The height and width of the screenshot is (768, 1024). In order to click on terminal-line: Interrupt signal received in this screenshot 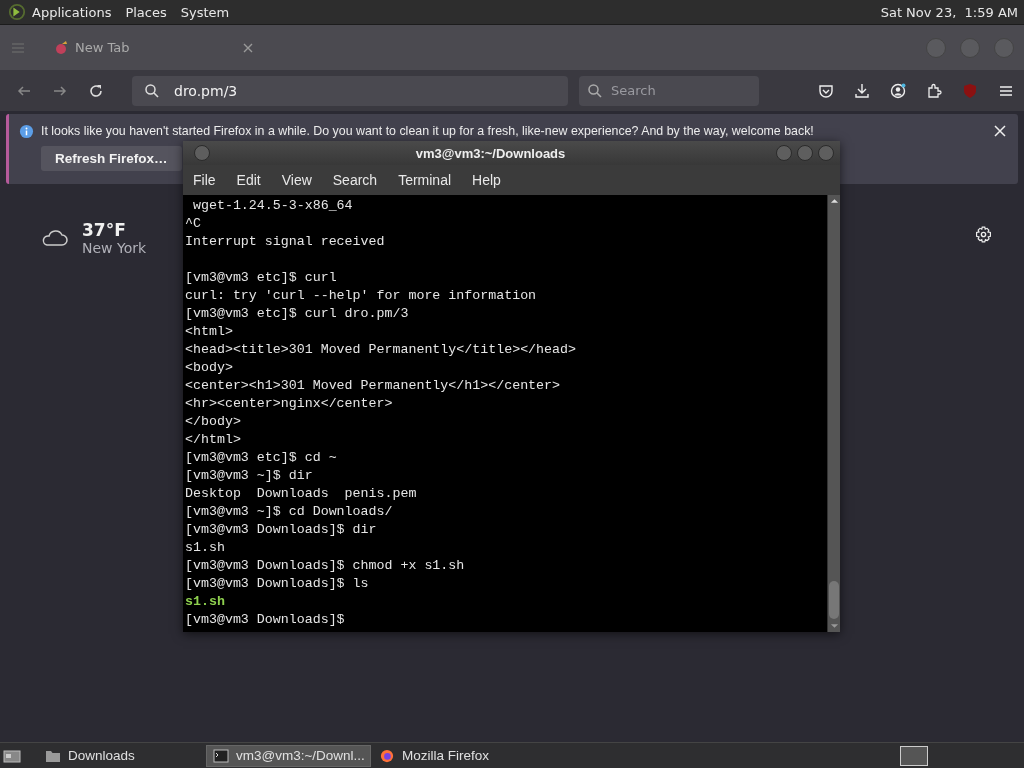, I will do `click(285, 242)`.